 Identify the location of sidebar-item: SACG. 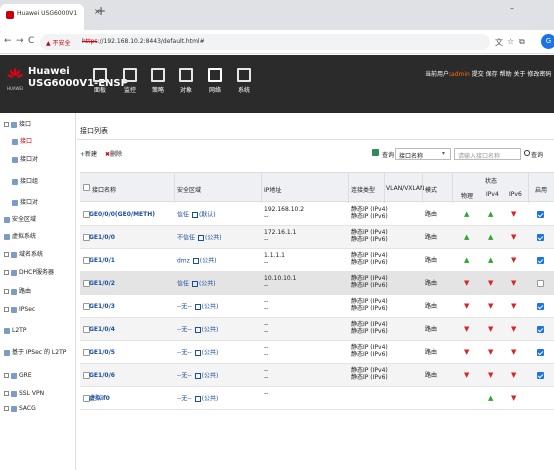
(20, 408).